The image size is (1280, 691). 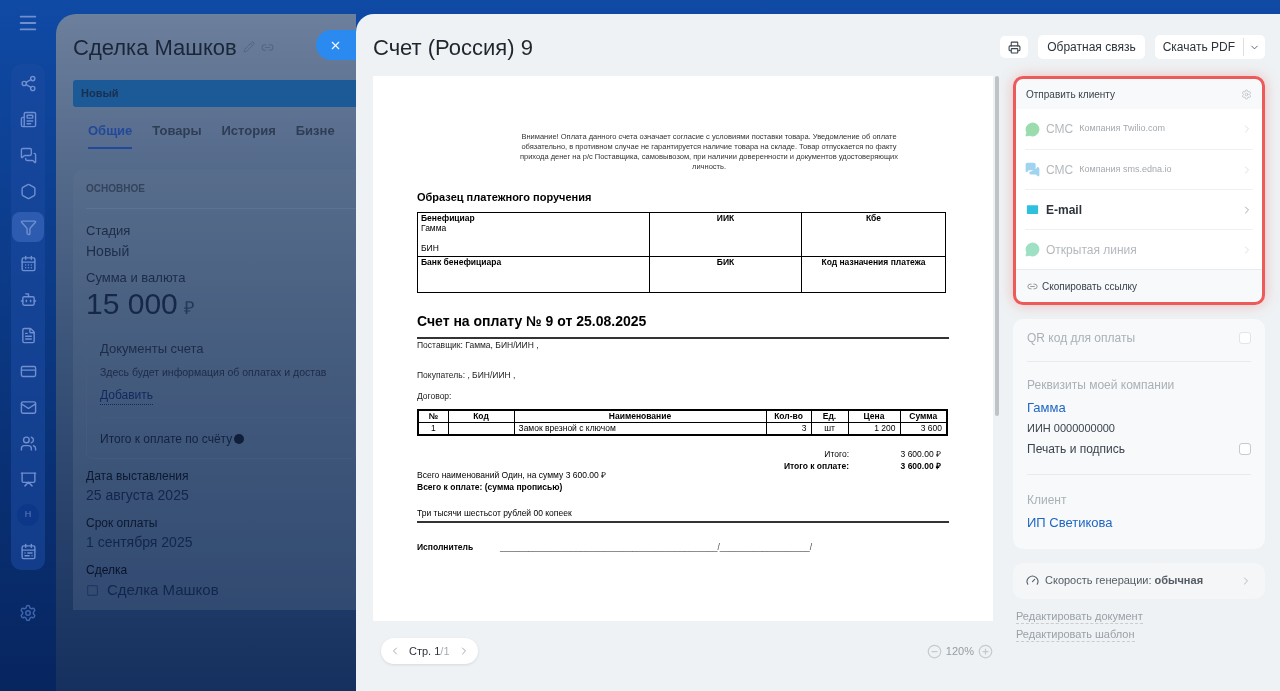 What do you see at coordinates (445, 651) in the screenshot?
I see `page-total: /1` at bounding box center [445, 651].